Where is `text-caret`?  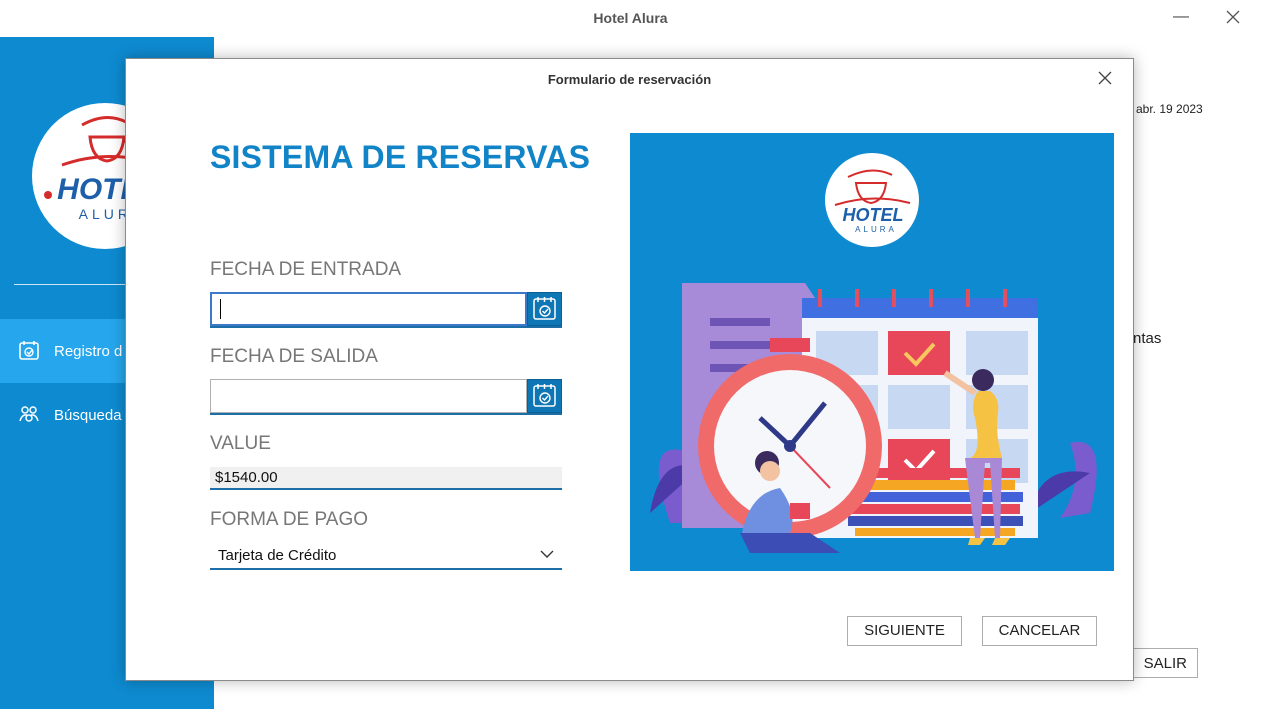
text-caret is located at coordinates (220, 309).